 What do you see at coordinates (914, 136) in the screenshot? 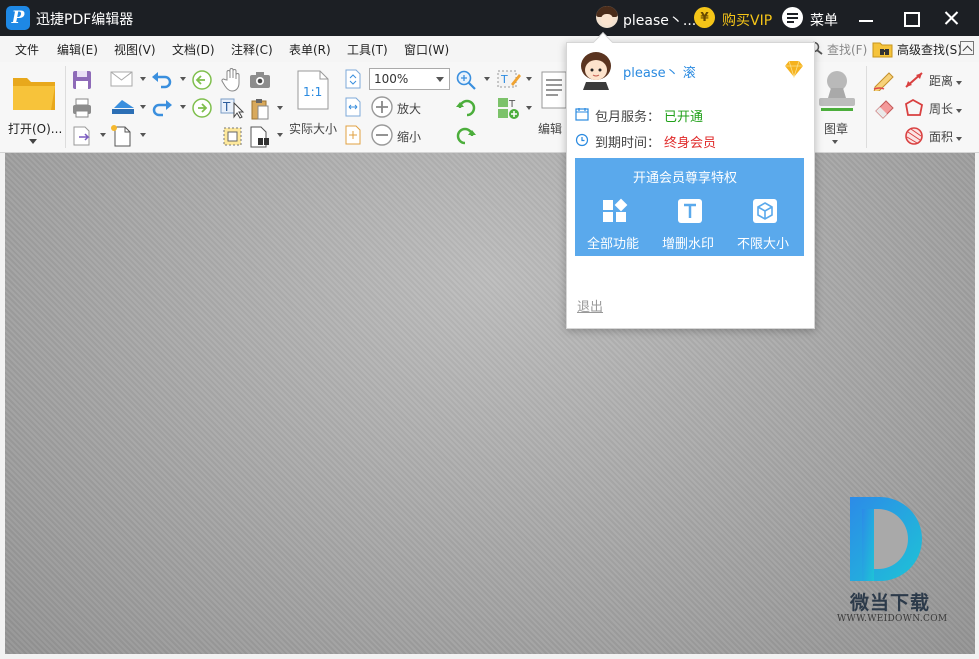
I see `area-icon` at bounding box center [914, 136].